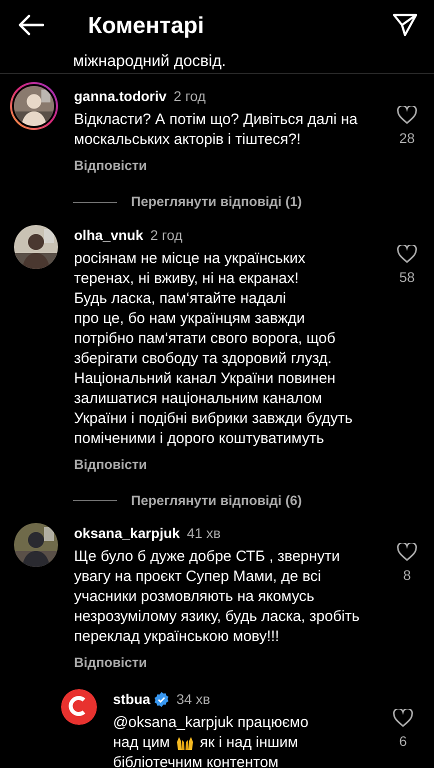 The image size is (434, 768). Describe the element at coordinates (127, 533) in the screenshot. I see `username: oksana_karpjuk` at that location.